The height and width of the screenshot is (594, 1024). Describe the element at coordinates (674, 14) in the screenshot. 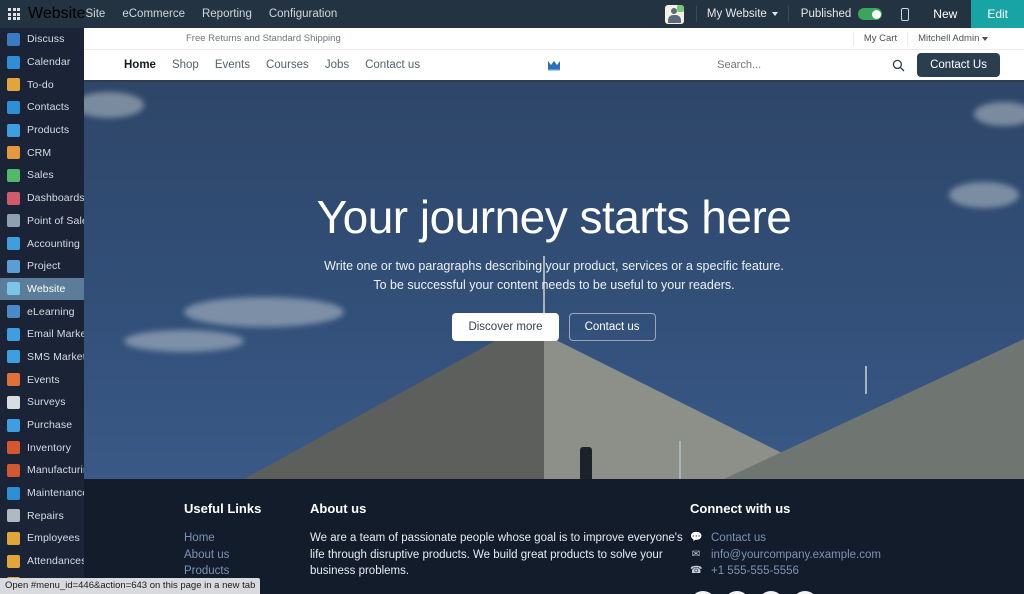

I see `user-avatar` at that location.